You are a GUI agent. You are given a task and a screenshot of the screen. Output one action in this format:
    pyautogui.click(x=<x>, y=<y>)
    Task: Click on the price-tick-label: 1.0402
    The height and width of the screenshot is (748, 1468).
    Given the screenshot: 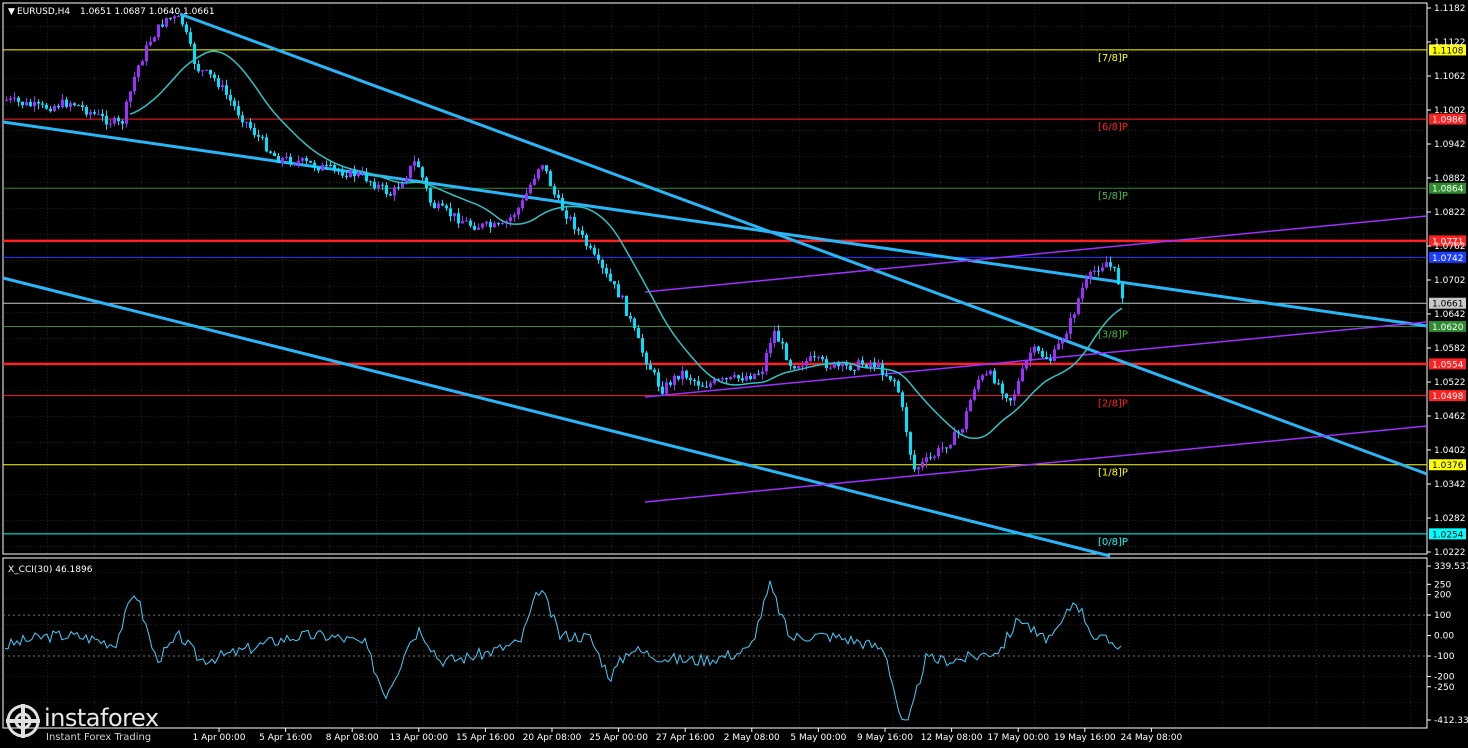 What is the action you would take?
    pyautogui.click(x=1450, y=451)
    